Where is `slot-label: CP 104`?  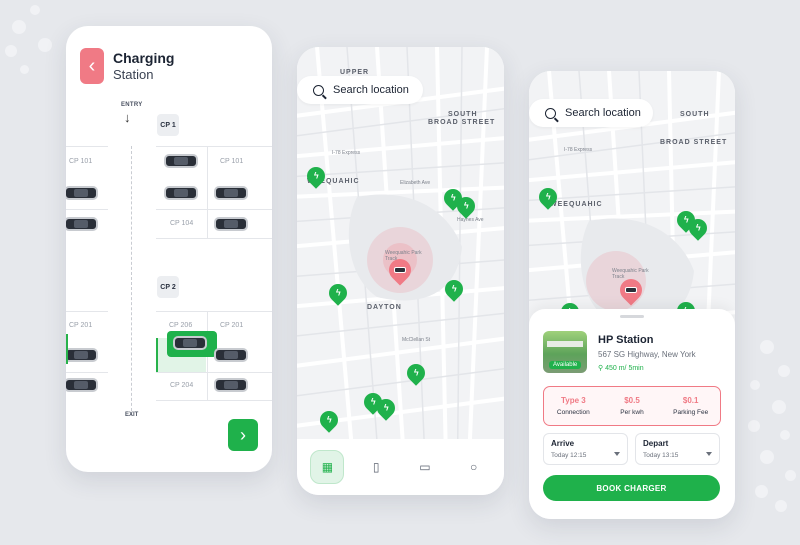
slot-label: CP 104 is located at coordinates (182, 223).